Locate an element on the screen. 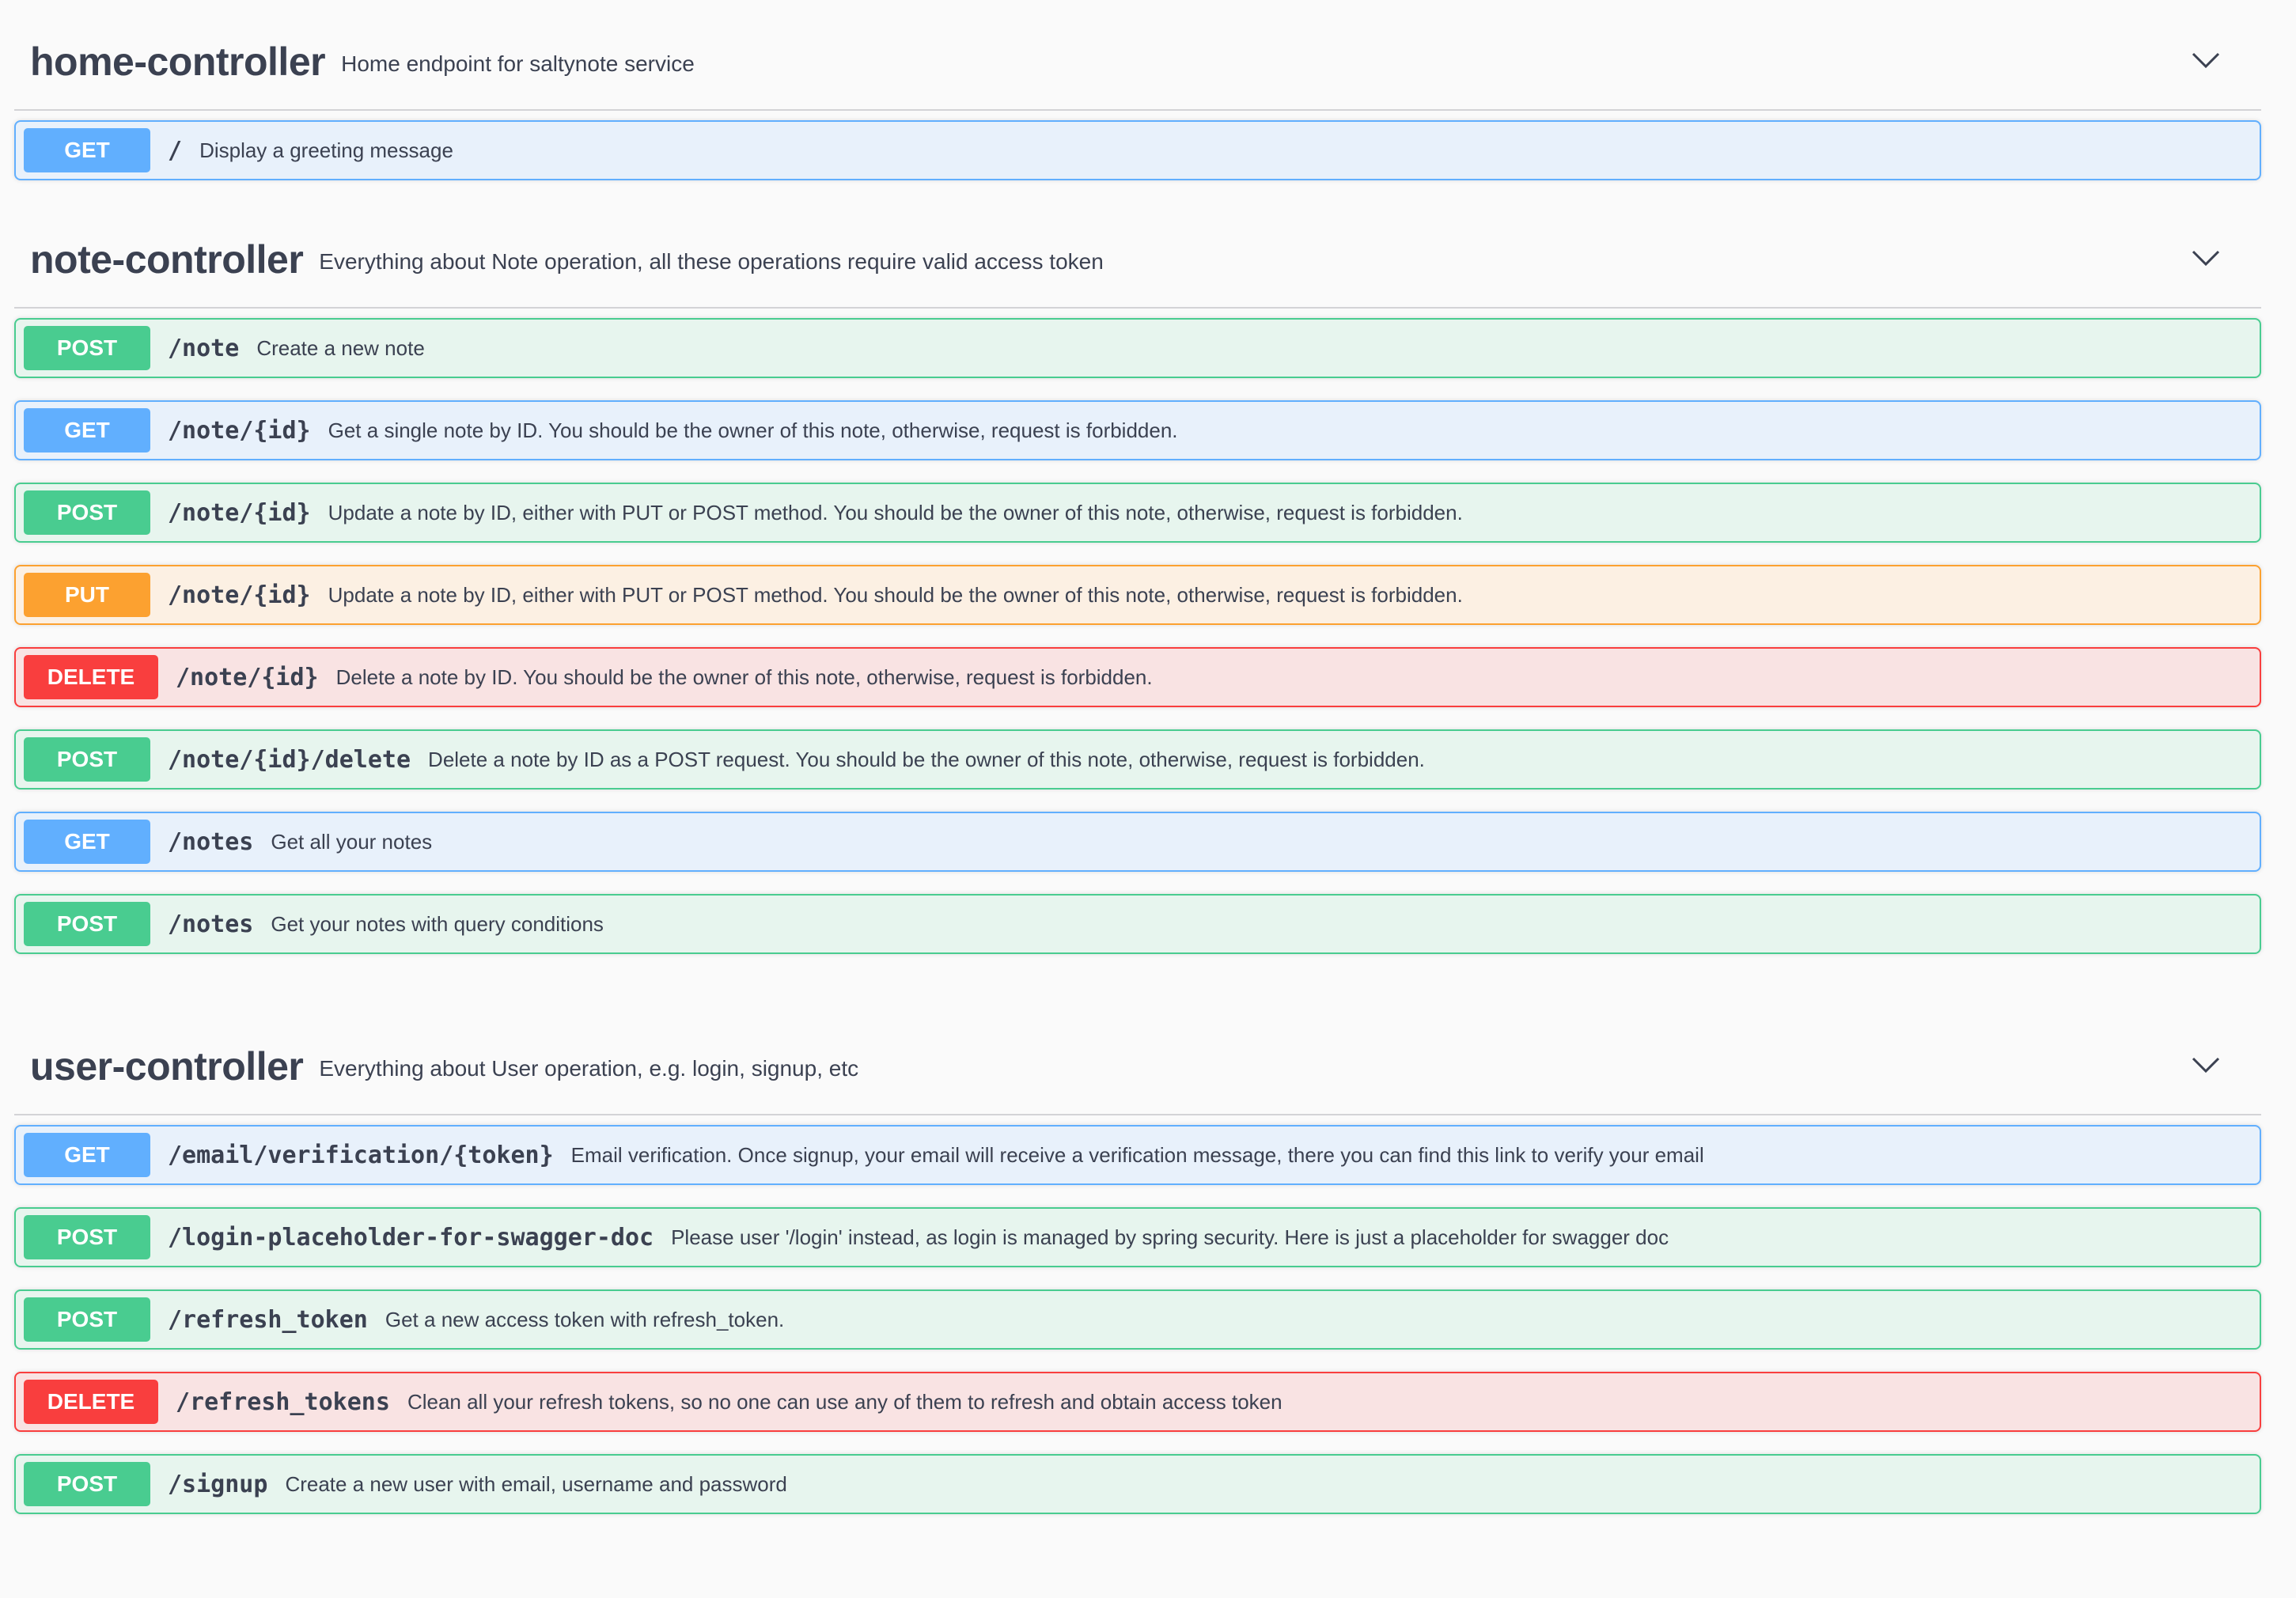  operation-path: / is located at coordinates (175, 150).